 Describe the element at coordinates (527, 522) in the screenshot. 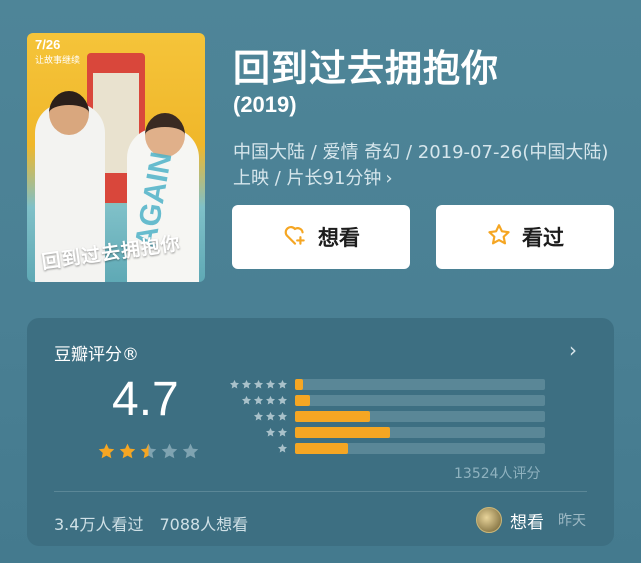

I see `friend-status: 想看` at that location.